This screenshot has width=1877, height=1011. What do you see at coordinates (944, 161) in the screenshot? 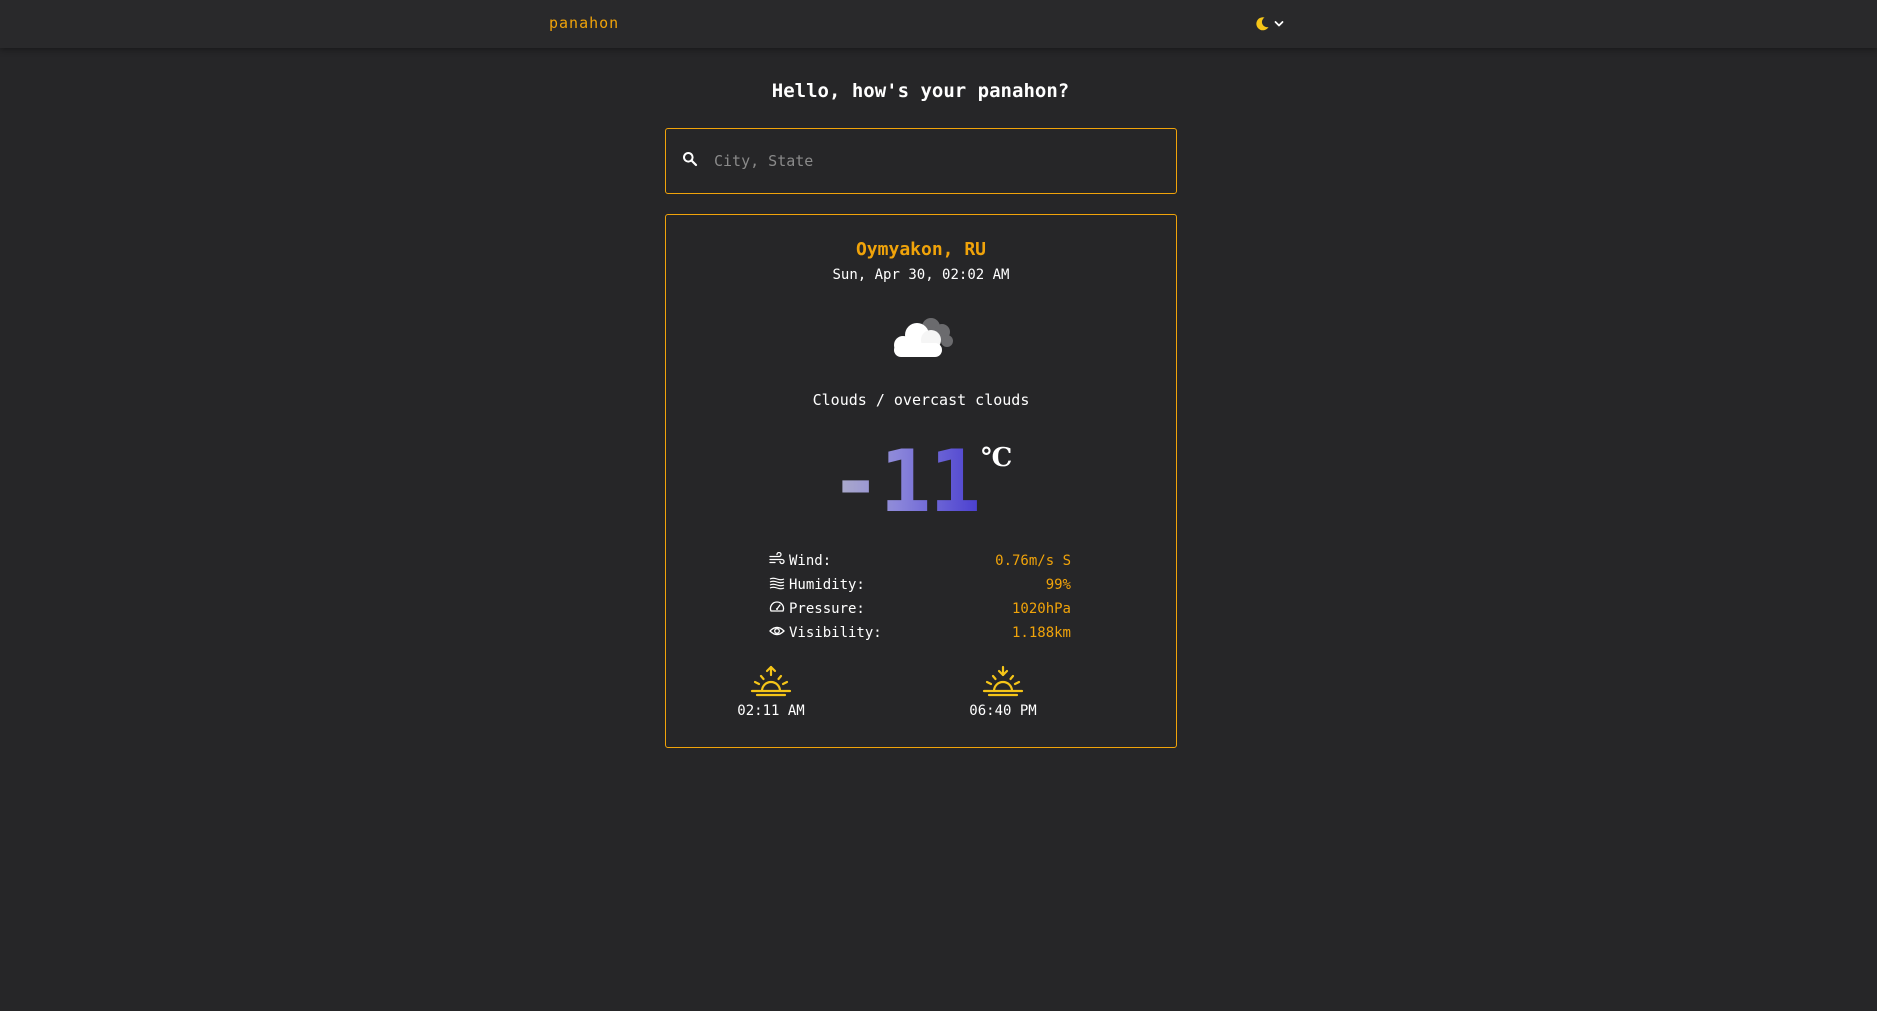
I see `city-search-input` at bounding box center [944, 161].